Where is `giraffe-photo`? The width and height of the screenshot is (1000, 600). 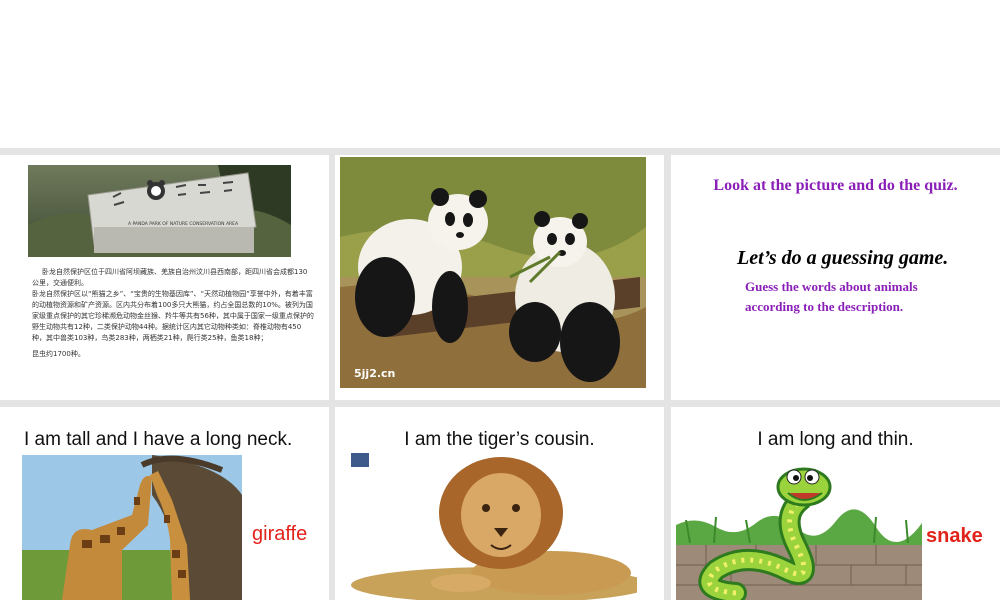
giraffe-photo is located at coordinates (132, 527).